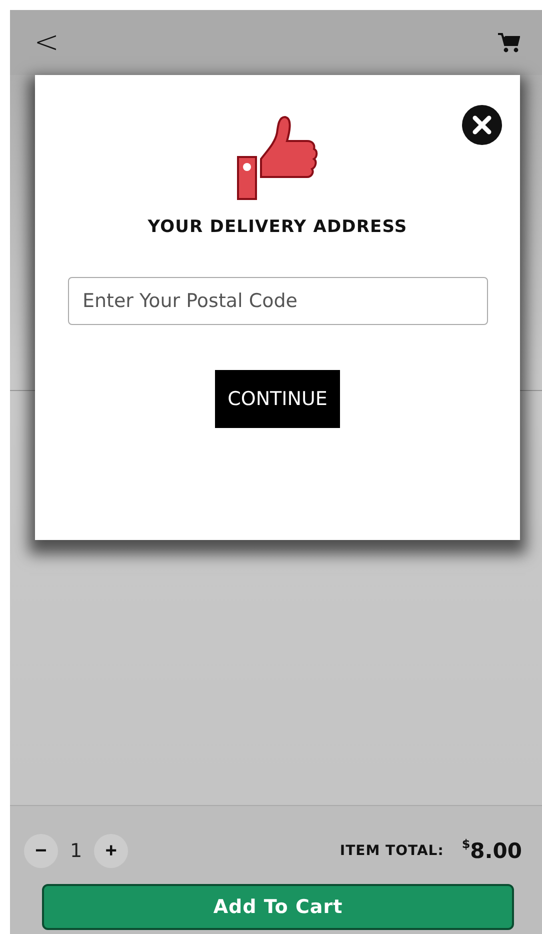 The image size is (542, 934). I want to click on item-total-label: ITEM TOTAL:, so click(392, 851).